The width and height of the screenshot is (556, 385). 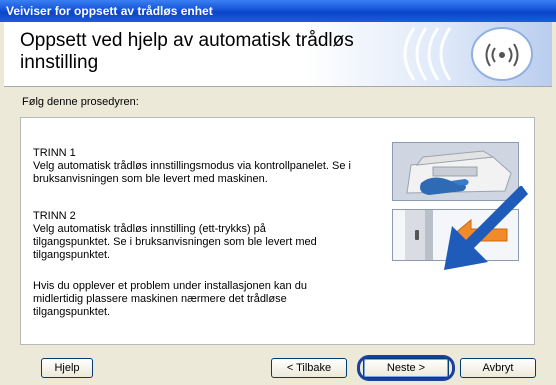 What do you see at coordinates (67, 368) in the screenshot?
I see `help-button: Hjelp` at bounding box center [67, 368].